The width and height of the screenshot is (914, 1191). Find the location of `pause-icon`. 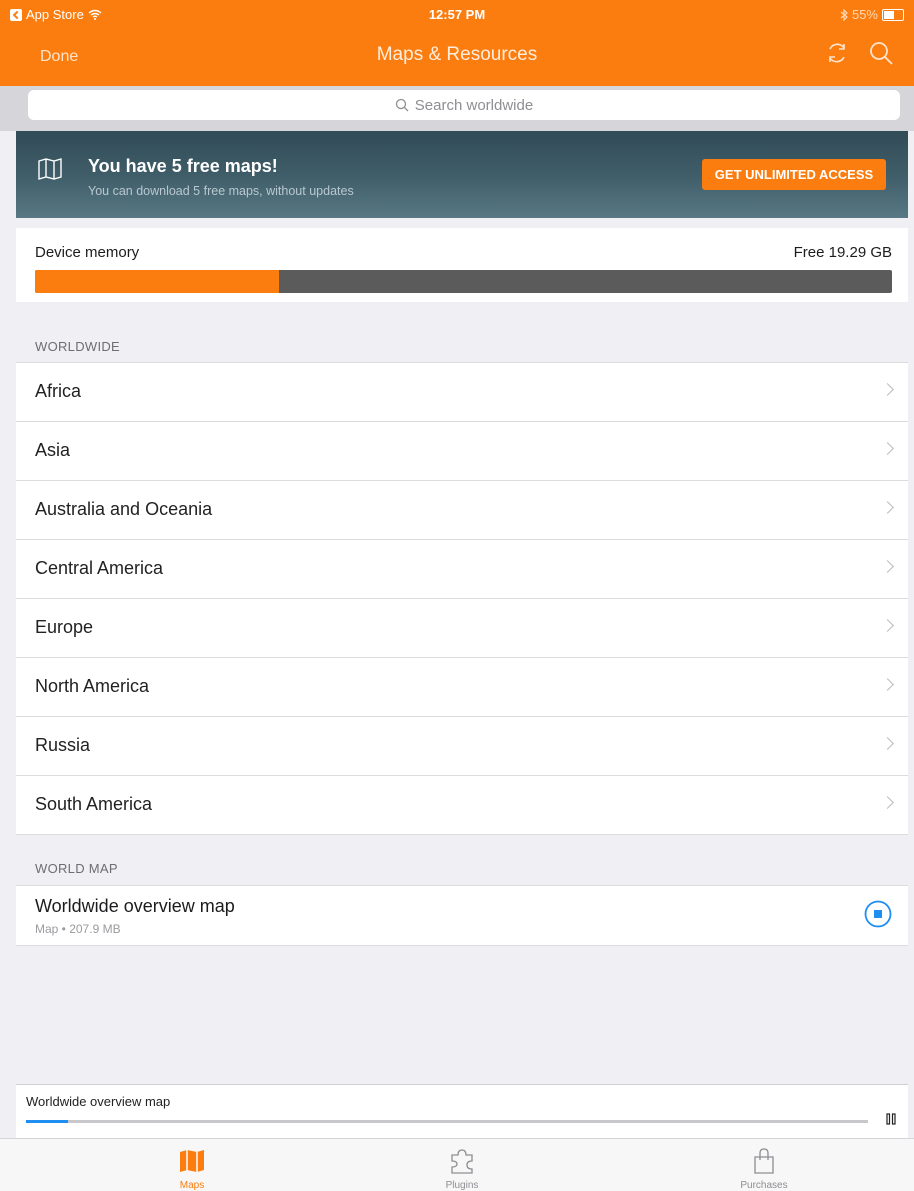

pause-icon is located at coordinates (891, 1119).